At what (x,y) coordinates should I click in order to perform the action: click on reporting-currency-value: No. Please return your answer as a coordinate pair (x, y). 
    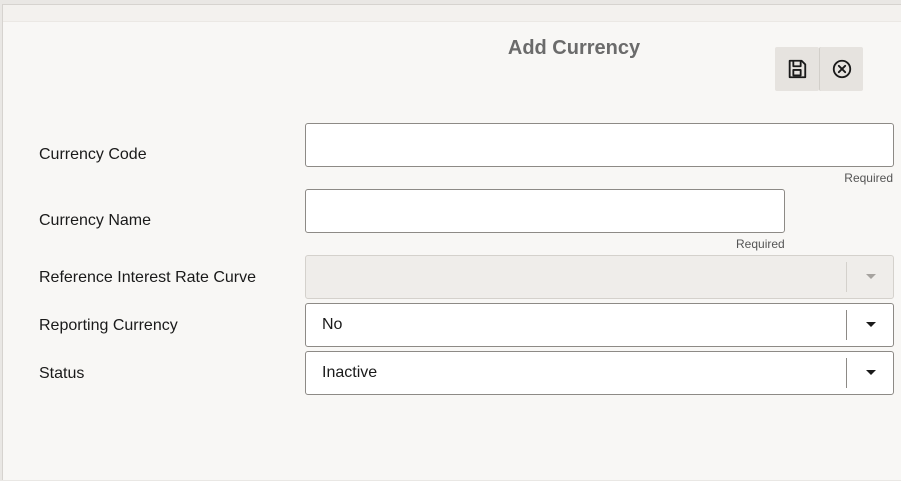
    Looking at the image, I should click on (332, 324).